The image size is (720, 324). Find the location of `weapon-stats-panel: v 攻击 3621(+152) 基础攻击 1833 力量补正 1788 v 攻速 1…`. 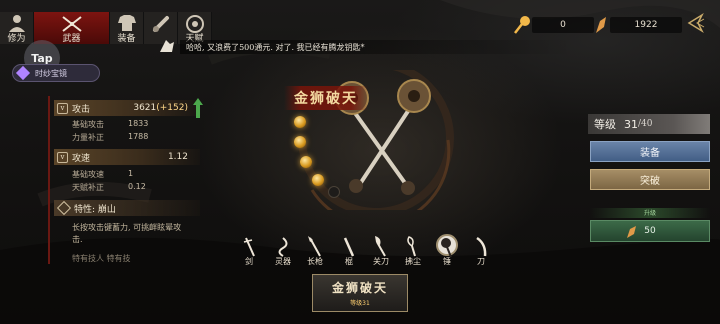

weapon-stats-panel: v 攻击 3621(+152) 基础攻击 1833 力量补正 1788 v 攻速 1… is located at coordinates (123, 180).